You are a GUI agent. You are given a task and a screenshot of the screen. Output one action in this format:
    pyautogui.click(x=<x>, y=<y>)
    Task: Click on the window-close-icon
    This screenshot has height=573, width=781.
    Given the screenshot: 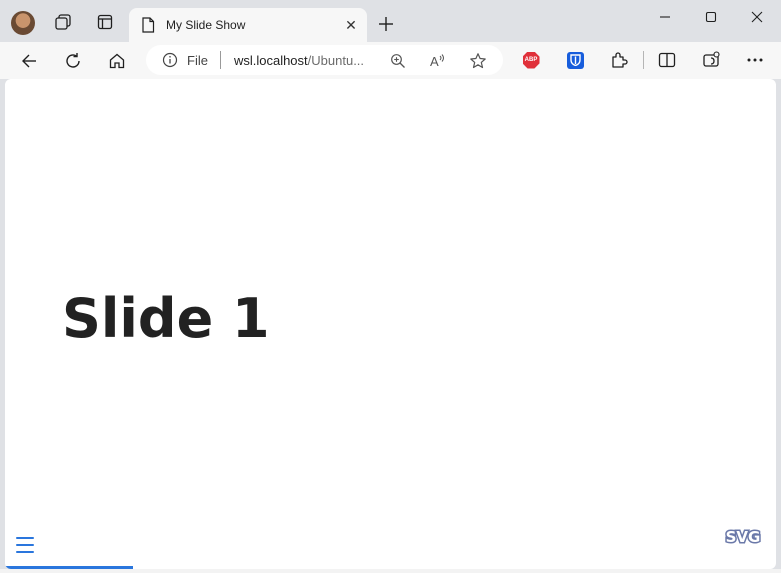 What is the action you would take?
    pyautogui.click(x=757, y=17)
    